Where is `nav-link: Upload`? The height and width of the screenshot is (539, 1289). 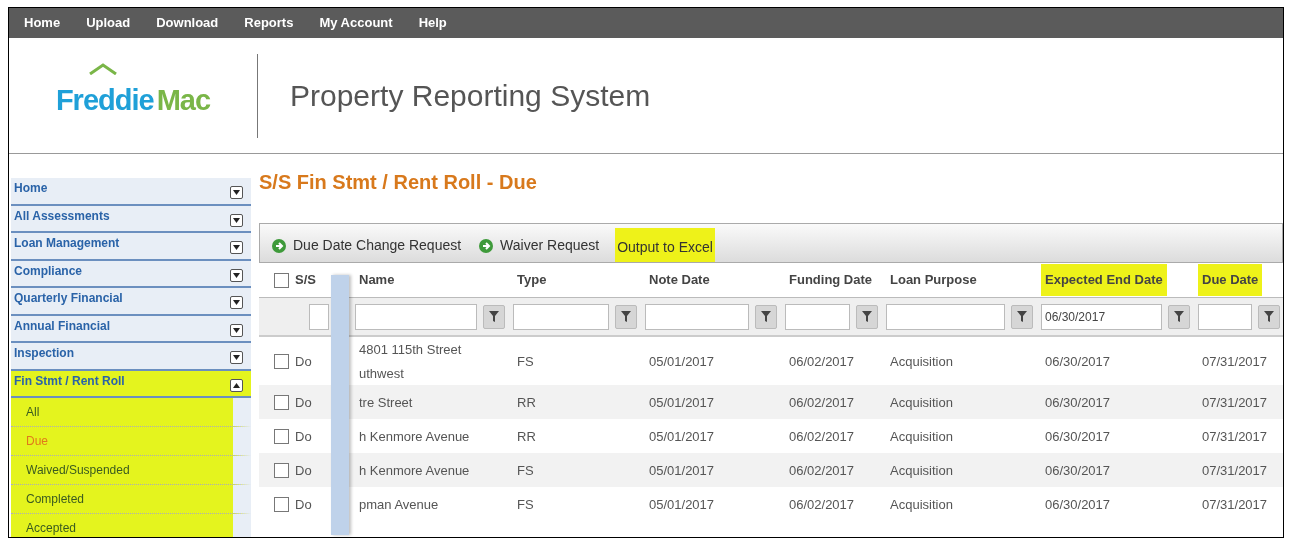
nav-link: Upload is located at coordinates (108, 23).